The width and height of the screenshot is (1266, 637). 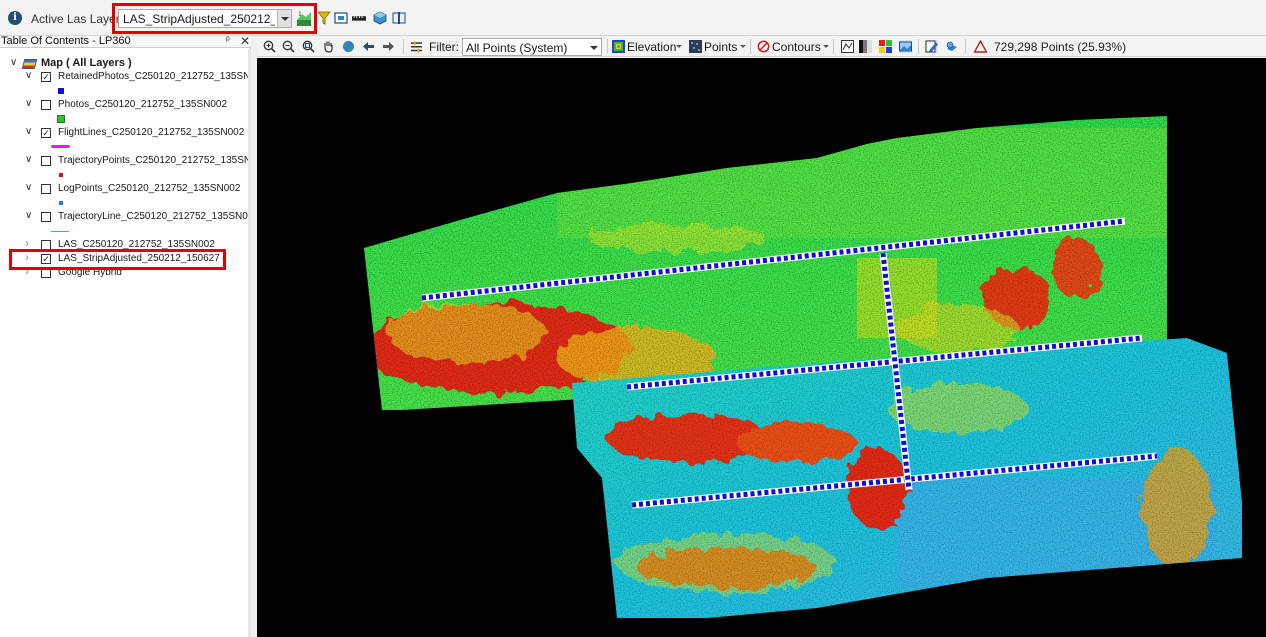 What do you see at coordinates (328, 46) in the screenshot?
I see `pan-hand-icon` at bounding box center [328, 46].